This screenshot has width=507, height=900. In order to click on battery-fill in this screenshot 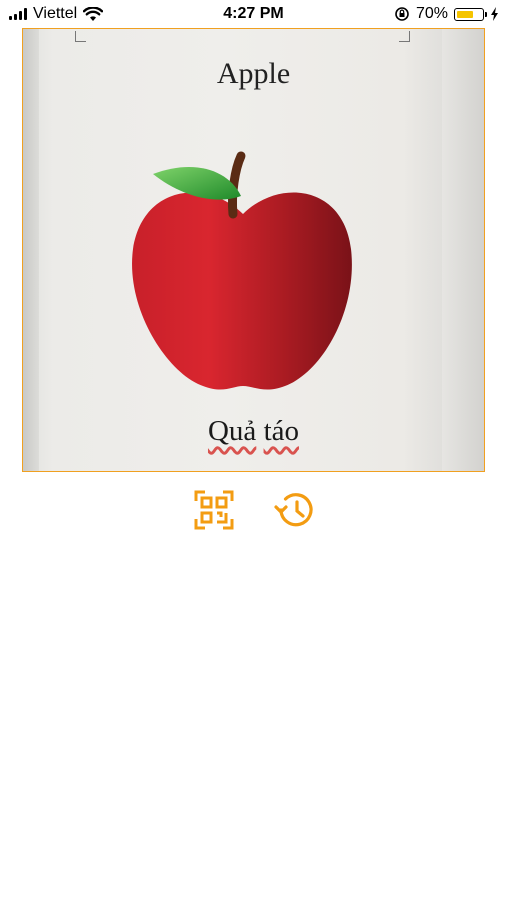, I will do `click(465, 14)`.